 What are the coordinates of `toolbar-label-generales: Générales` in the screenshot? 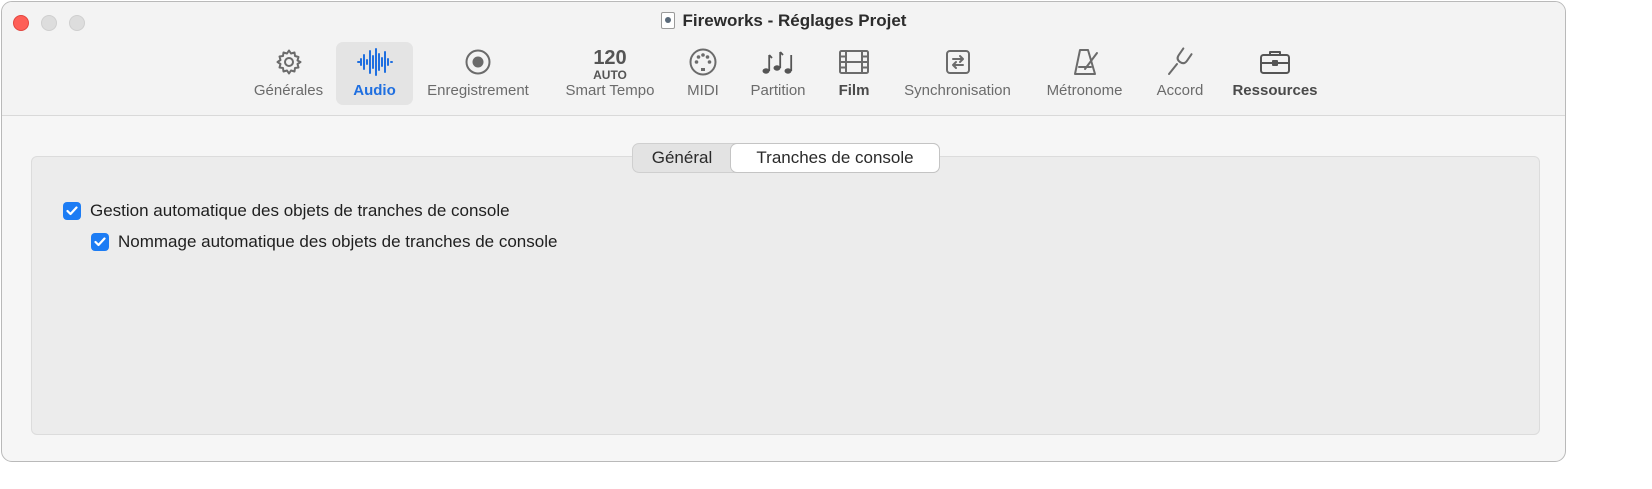 It's located at (288, 90).